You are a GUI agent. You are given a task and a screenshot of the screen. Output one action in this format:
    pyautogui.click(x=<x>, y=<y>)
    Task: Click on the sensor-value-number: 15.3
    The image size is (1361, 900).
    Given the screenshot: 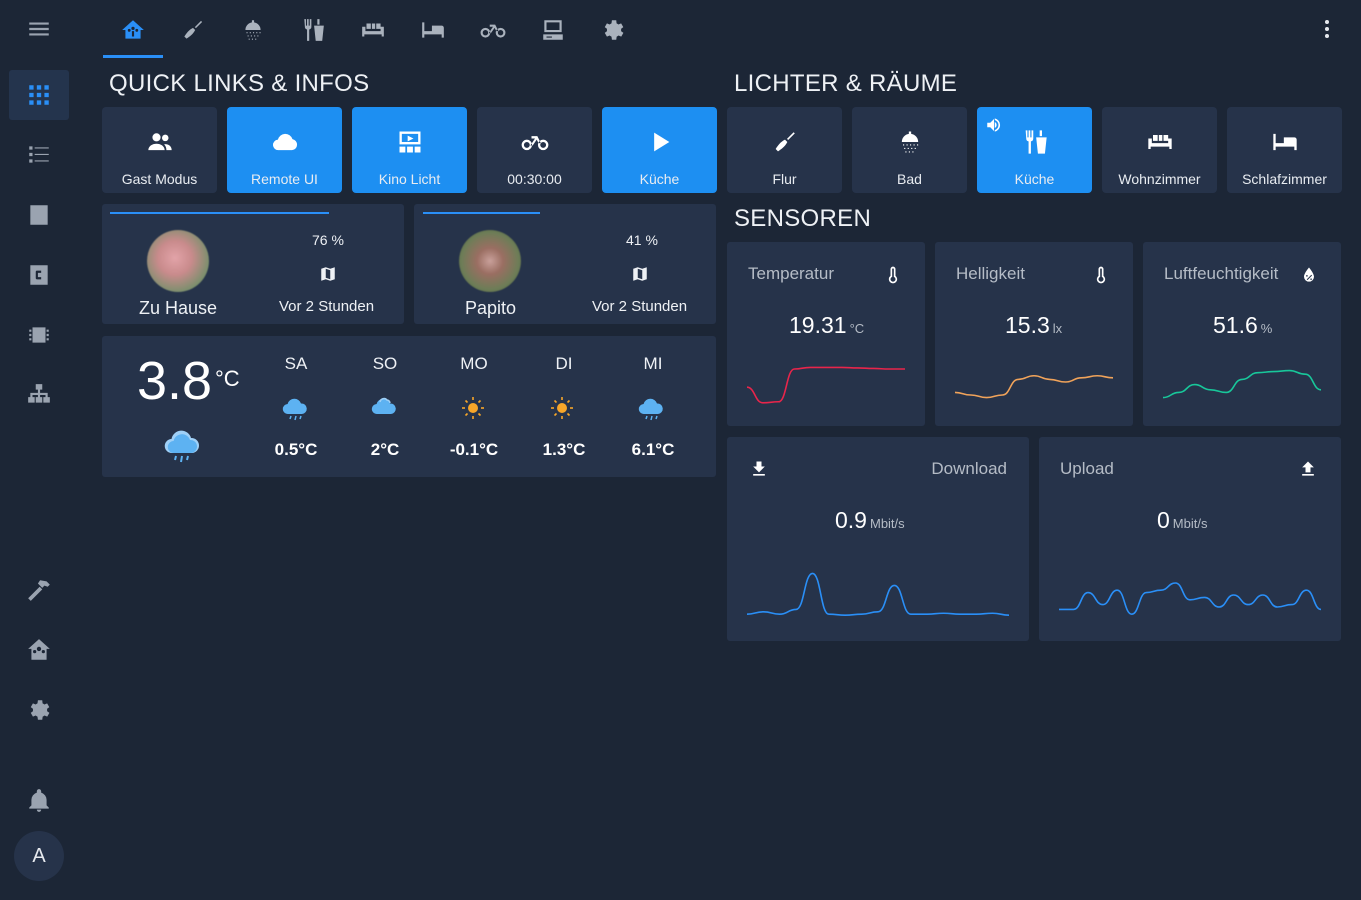 What is the action you would take?
    pyautogui.click(x=1027, y=325)
    